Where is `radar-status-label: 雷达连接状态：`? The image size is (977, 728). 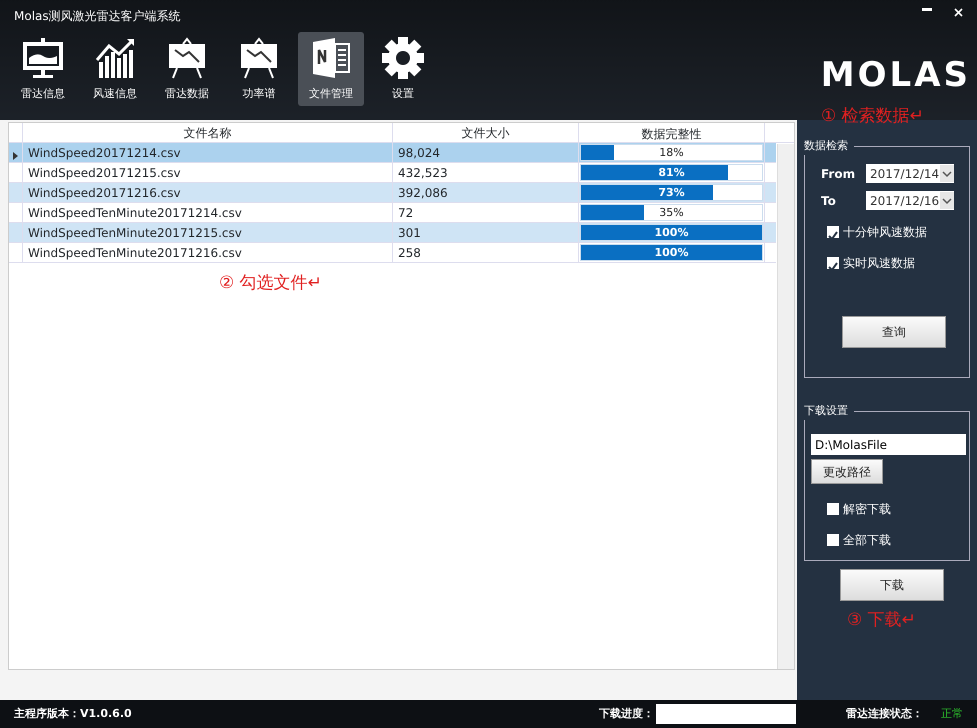
radar-status-label: 雷达连接状态： is located at coordinates (884, 714).